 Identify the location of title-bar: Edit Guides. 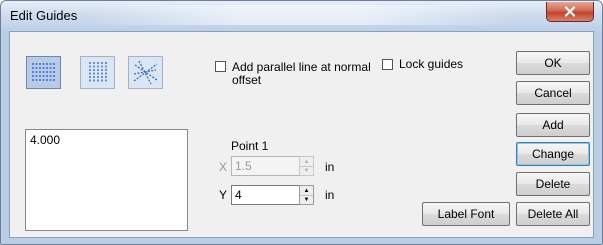
(301, 16).